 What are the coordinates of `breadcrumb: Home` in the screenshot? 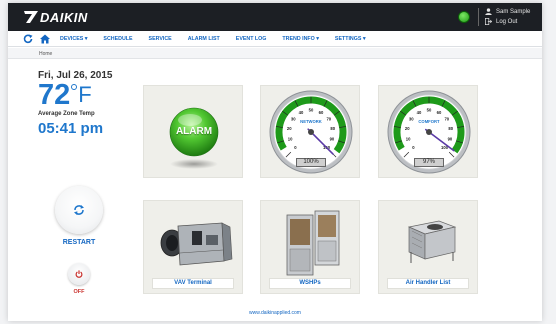 It's located at (275, 53).